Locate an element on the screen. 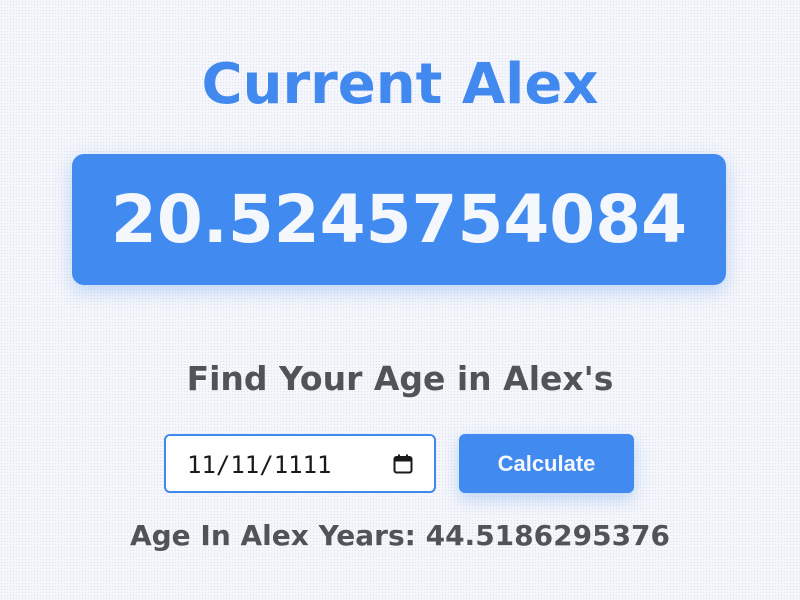 The width and height of the screenshot is (800, 600). age-result-label: Age In Alex Years: is located at coordinates (272, 535).